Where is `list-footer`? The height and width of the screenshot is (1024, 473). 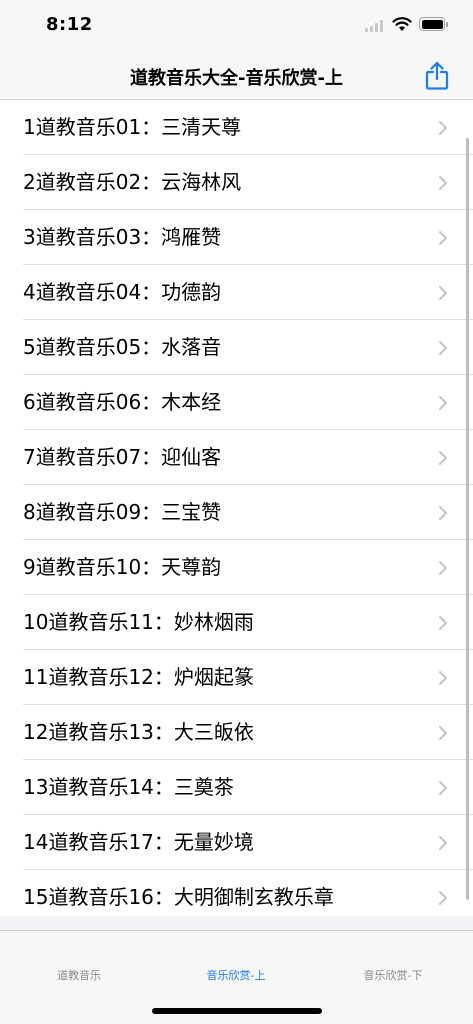 list-footer is located at coordinates (236, 923).